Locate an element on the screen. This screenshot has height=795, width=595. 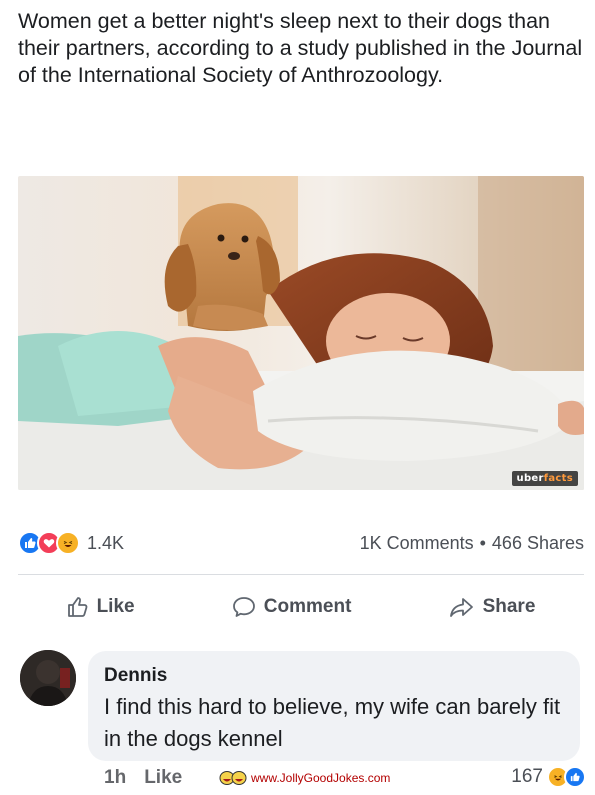
divider is located at coordinates (301, 574).